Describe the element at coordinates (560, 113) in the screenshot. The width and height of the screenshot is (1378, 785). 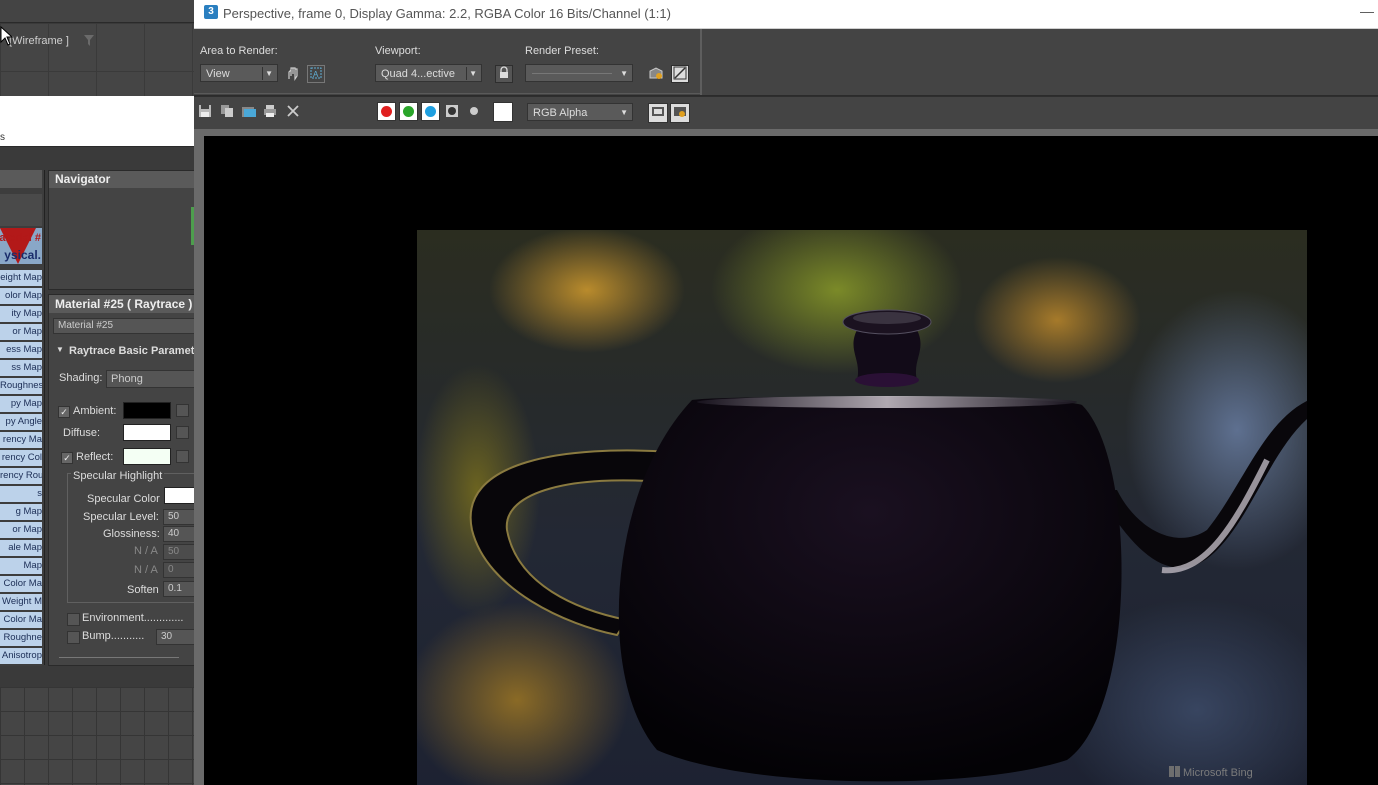
I see `display-channel-value: RGB Alpha` at that location.